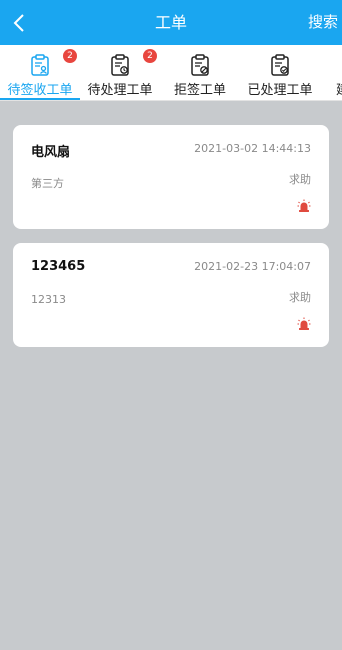 This screenshot has width=342, height=650. What do you see at coordinates (252, 266) in the screenshot?
I see `order-time: 2021-02-23 17:04:07` at bounding box center [252, 266].